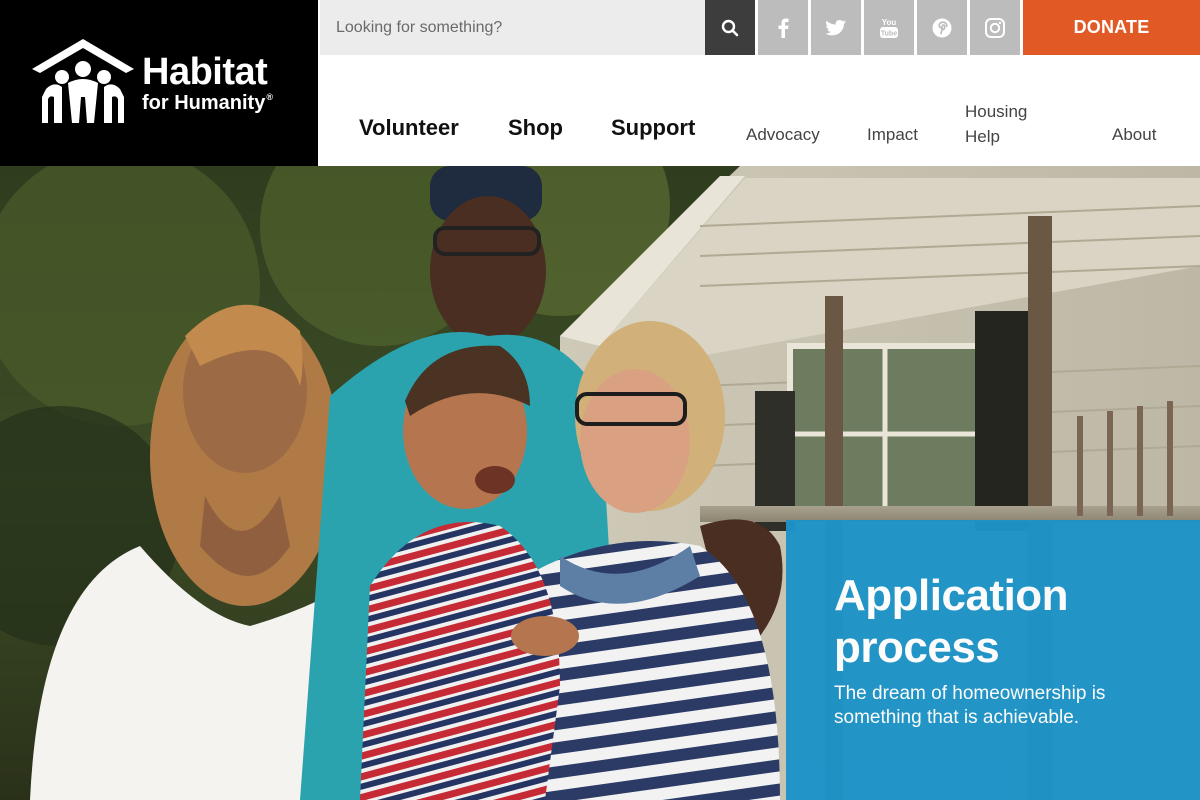  Describe the element at coordinates (205, 72) in the screenshot. I see `logo-line1: Habitat` at that location.